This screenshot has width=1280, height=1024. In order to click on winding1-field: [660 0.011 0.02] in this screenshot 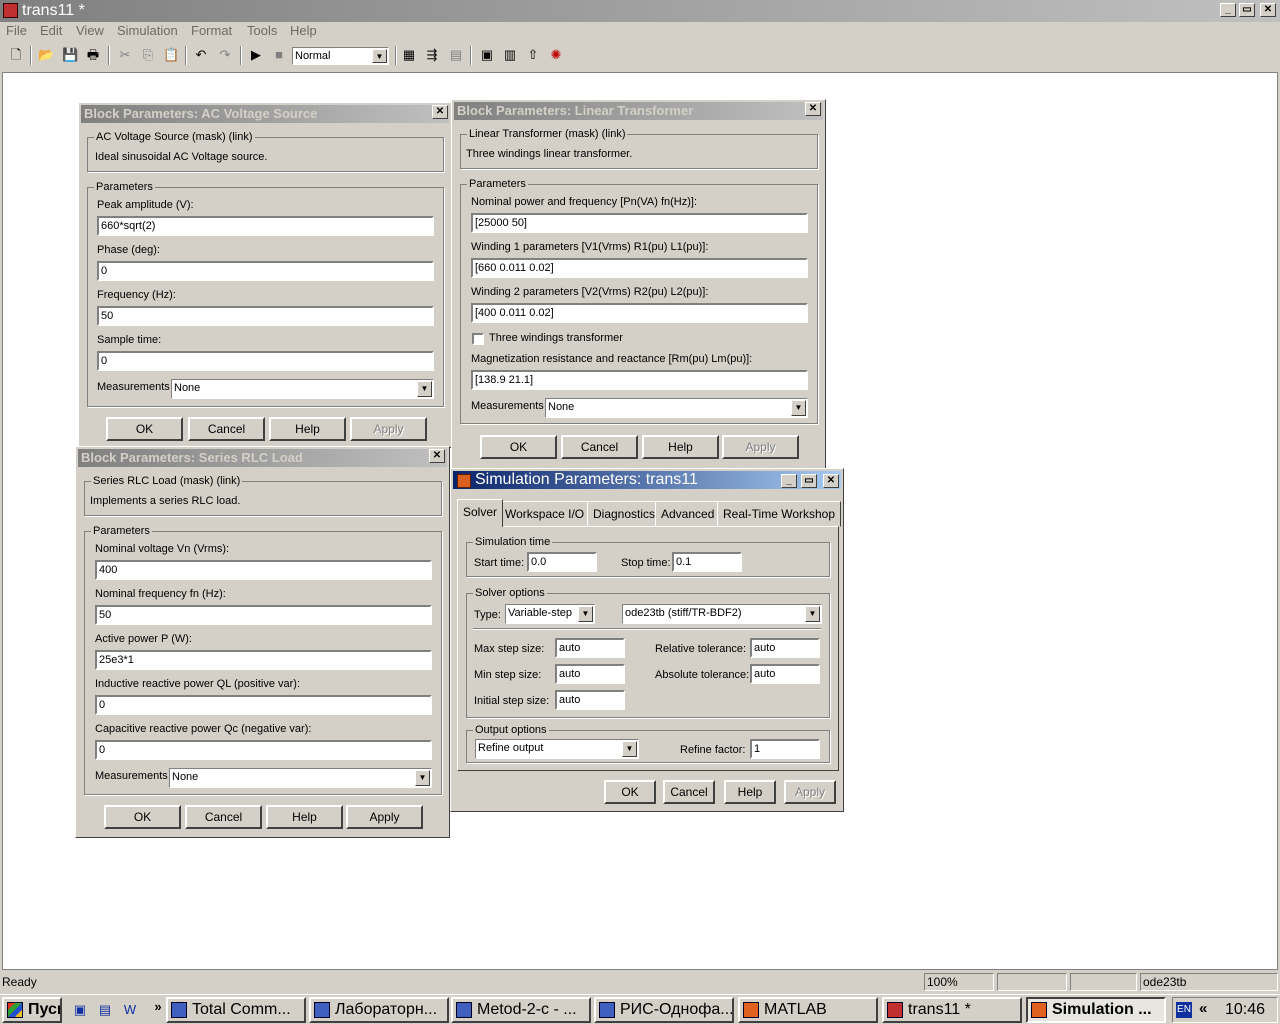, I will do `click(639, 268)`.